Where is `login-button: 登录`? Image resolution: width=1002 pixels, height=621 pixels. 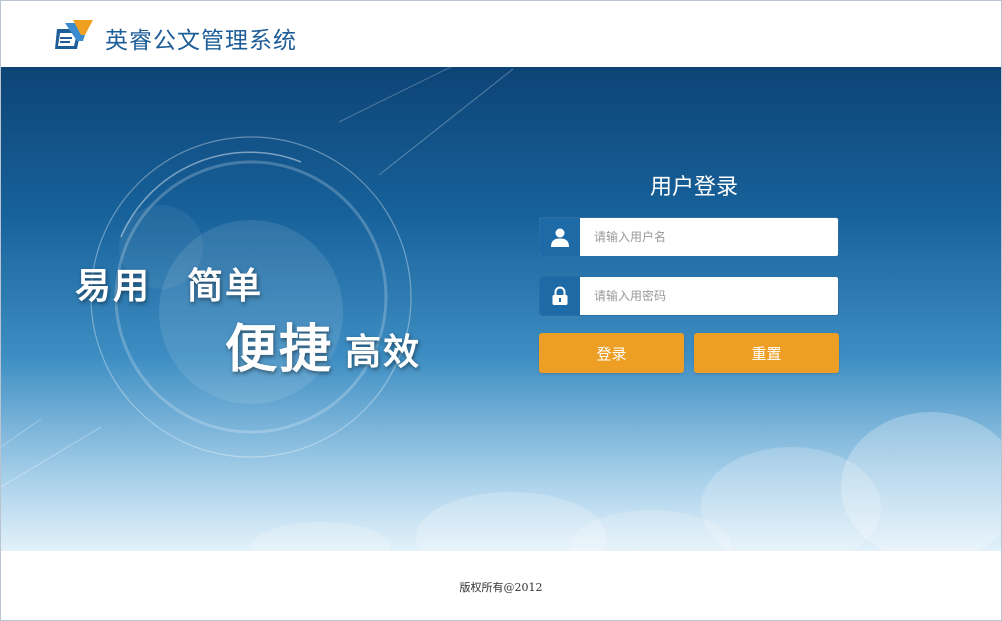
login-button: 登录 is located at coordinates (611, 353).